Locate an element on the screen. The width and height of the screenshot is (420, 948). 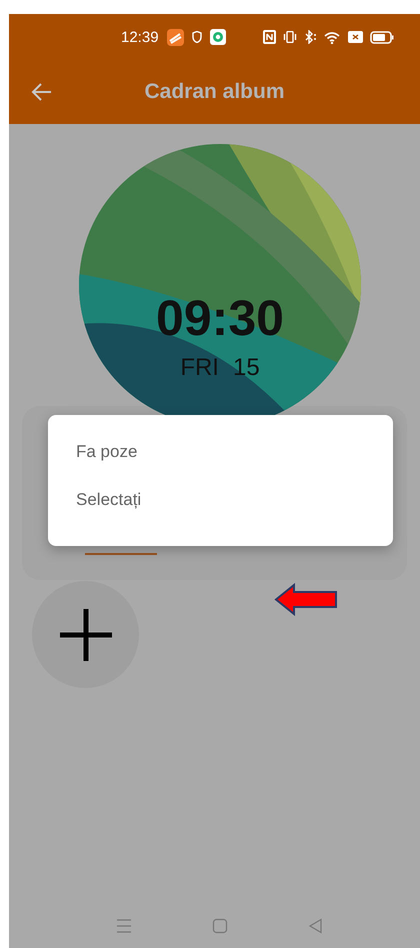
sim-icon is located at coordinates (355, 37).